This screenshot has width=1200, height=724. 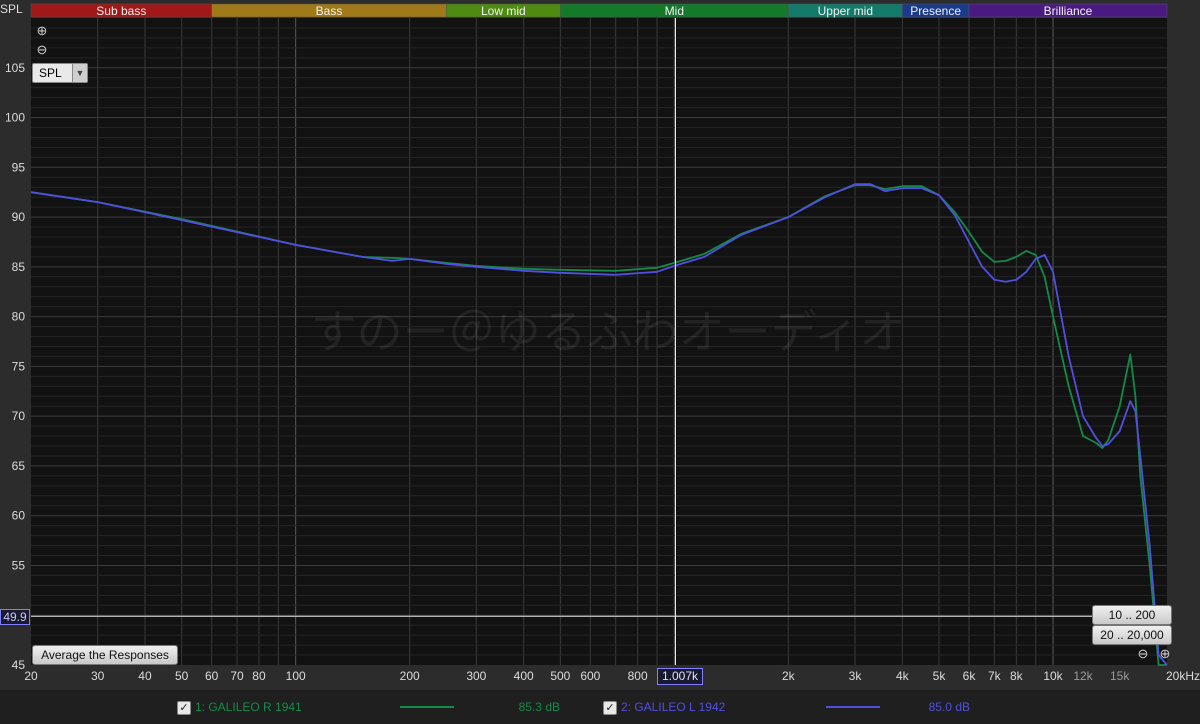 I want to click on y-tick-label-7: 85, so click(x=19, y=267).